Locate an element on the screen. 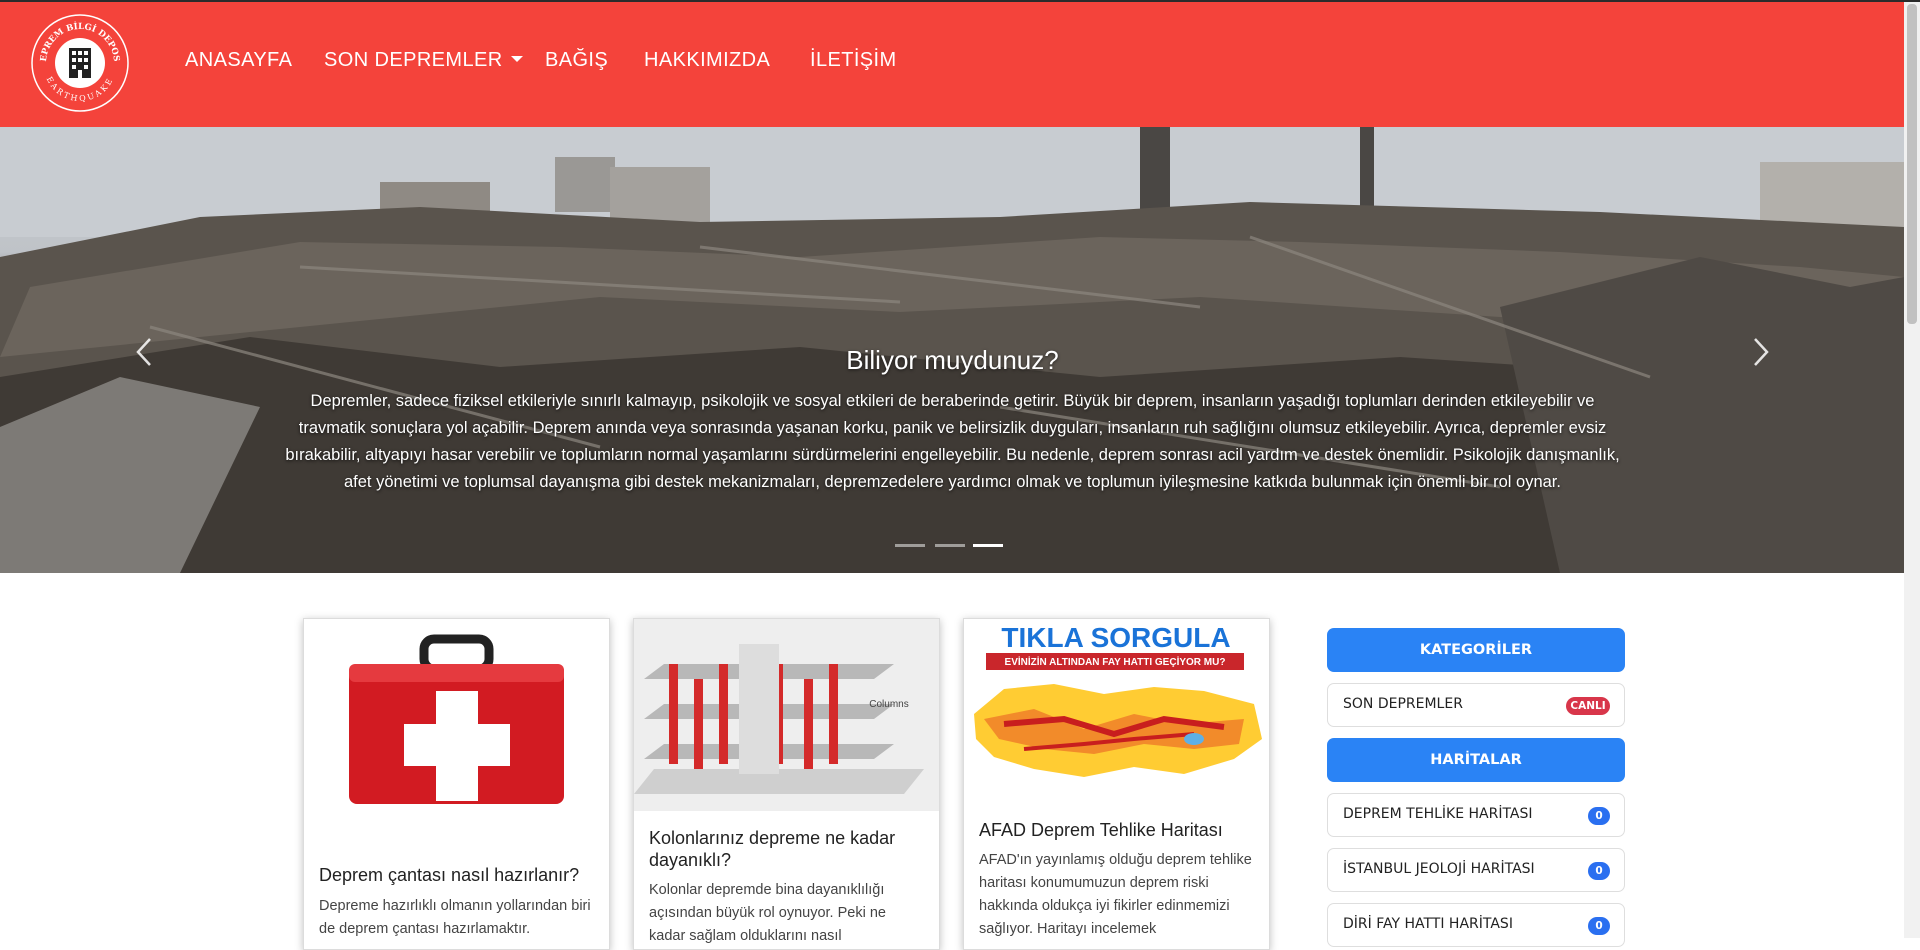 This screenshot has width=1920, height=950. card-title: AFAD Deprem Tehlike Haritası is located at coordinates (1101, 830).